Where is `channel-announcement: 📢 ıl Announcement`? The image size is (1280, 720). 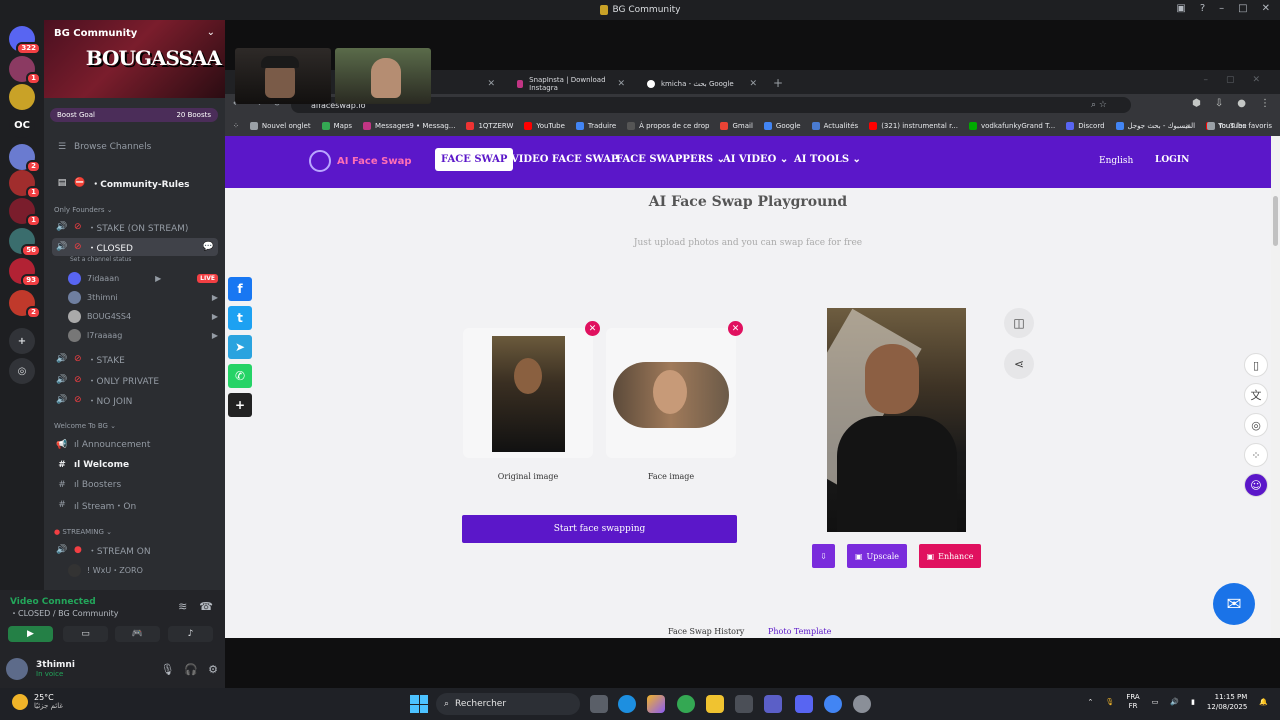 channel-announcement: 📢 ıl Announcement is located at coordinates (135, 445).